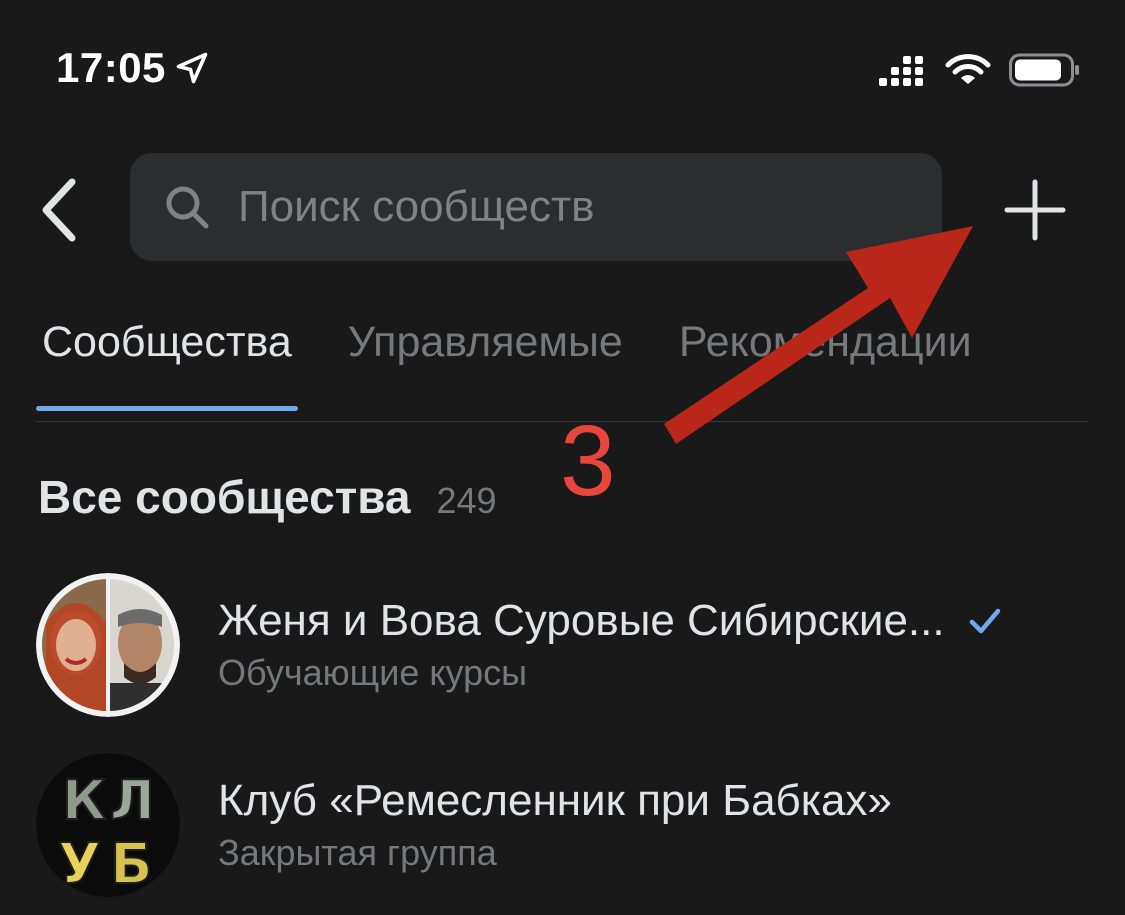 The height and width of the screenshot is (915, 1125). What do you see at coordinates (187, 207) in the screenshot?
I see `search-icon` at bounding box center [187, 207].